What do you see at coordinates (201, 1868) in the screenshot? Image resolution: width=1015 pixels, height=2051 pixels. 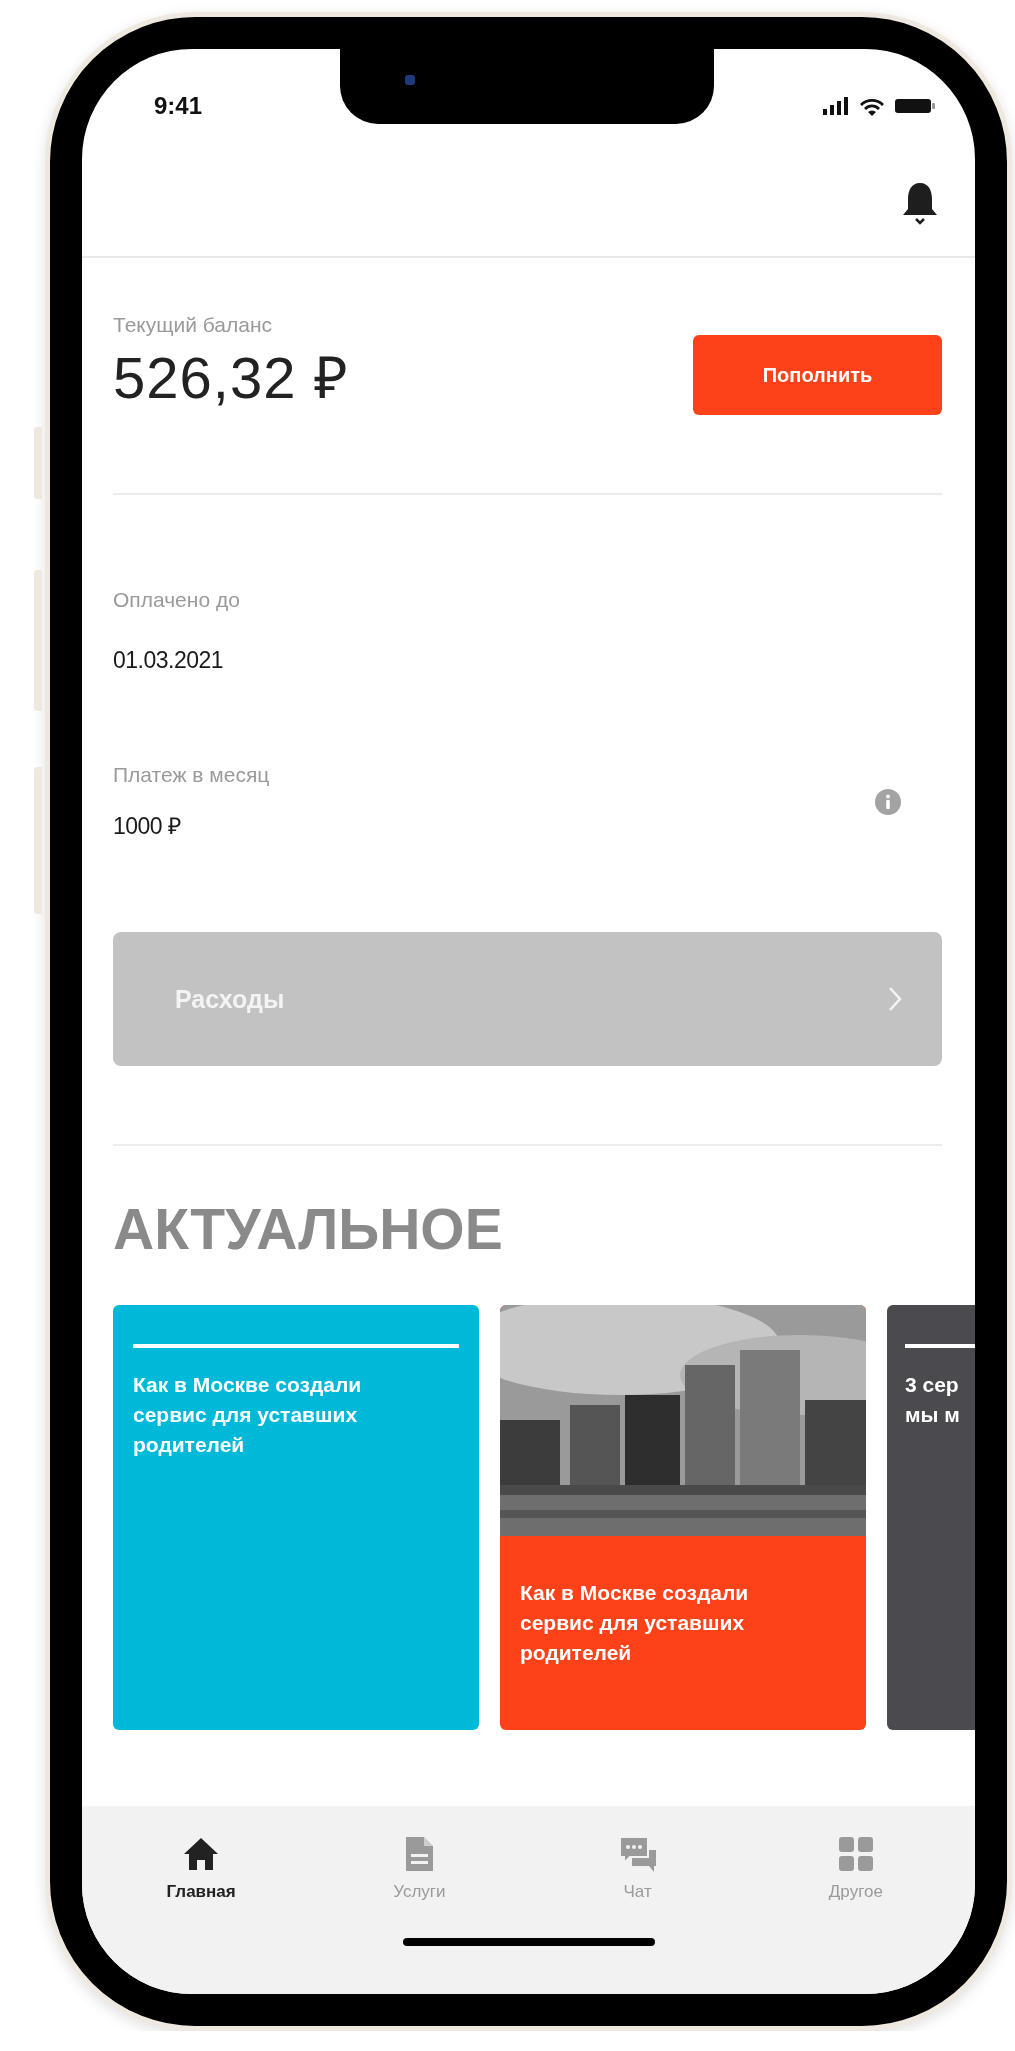 I see `tab-bar-item: Главная` at bounding box center [201, 1868].